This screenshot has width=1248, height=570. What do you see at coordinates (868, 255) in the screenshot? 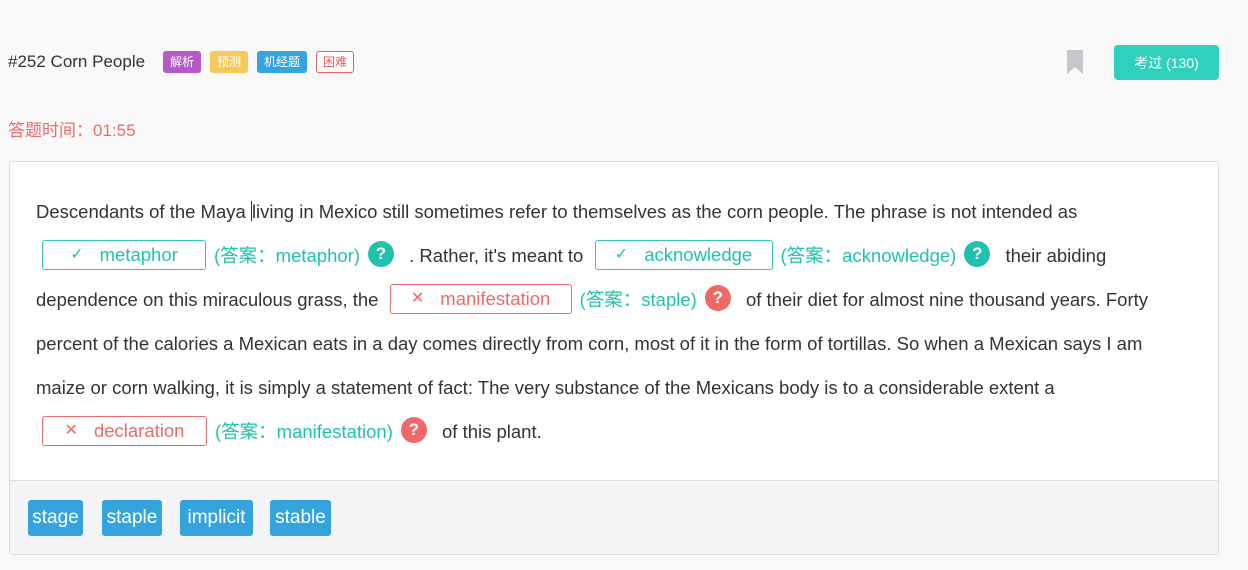
I see `blank-answer: (答案：acknowledge)` at bounding box center [868, 255].